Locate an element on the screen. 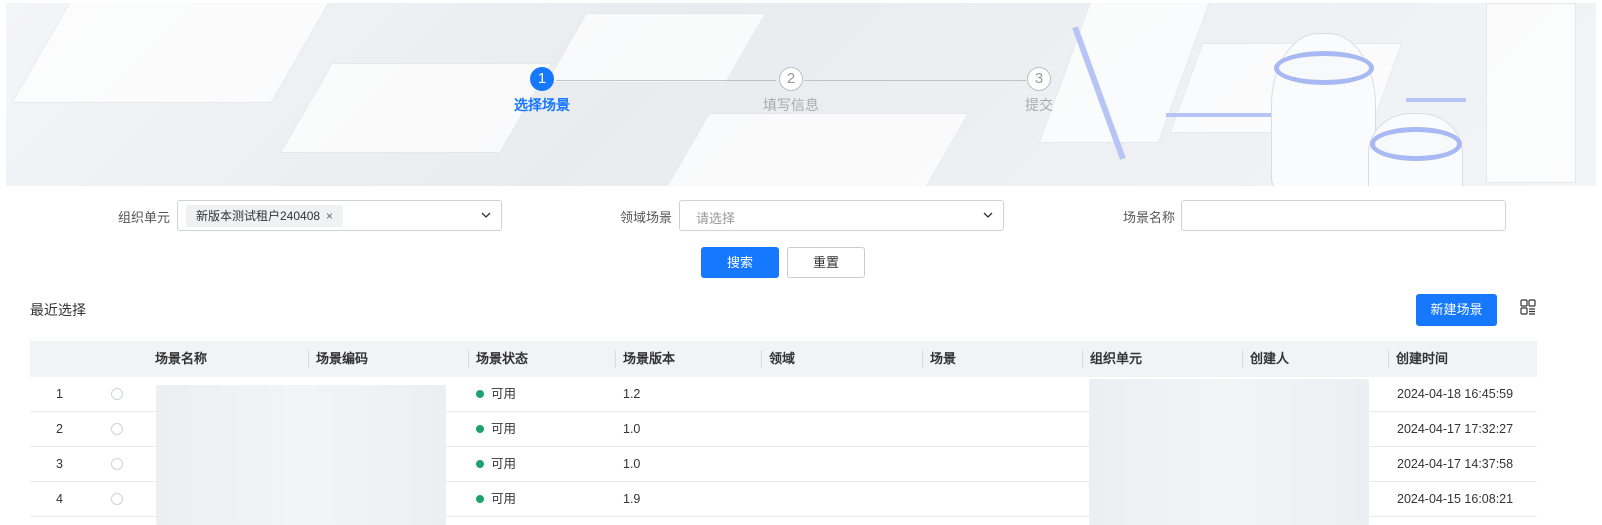 The height and width of the screenshot is (525, 1602). step-label: 填写信息 is located at coordinates (791, 105).